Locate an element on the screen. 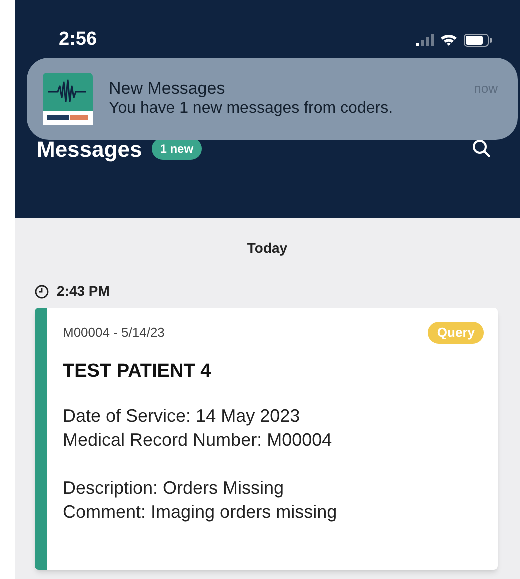 This screenshot has width=520, height=579. day-heading: Today is located at coordinates (267, 248).